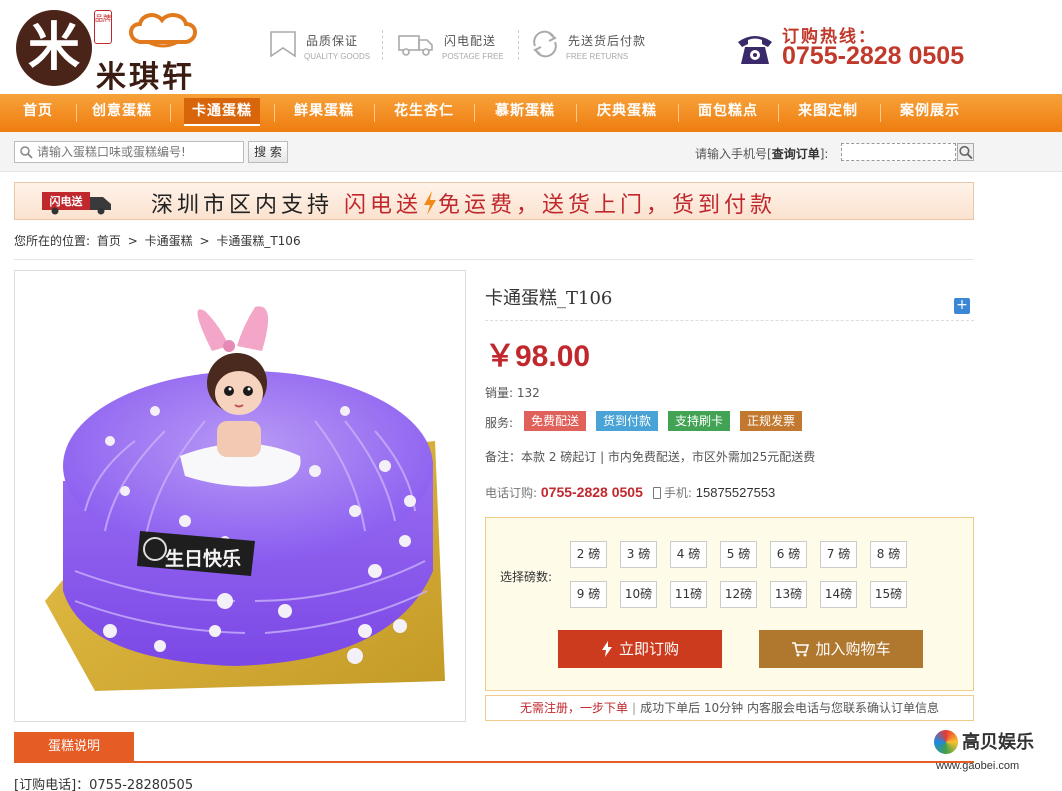 This screenshot has width=1062, height=791. Describe the element at coordinates (788, 594) in the screenshot. I see `size-option: 13磅` at that location.